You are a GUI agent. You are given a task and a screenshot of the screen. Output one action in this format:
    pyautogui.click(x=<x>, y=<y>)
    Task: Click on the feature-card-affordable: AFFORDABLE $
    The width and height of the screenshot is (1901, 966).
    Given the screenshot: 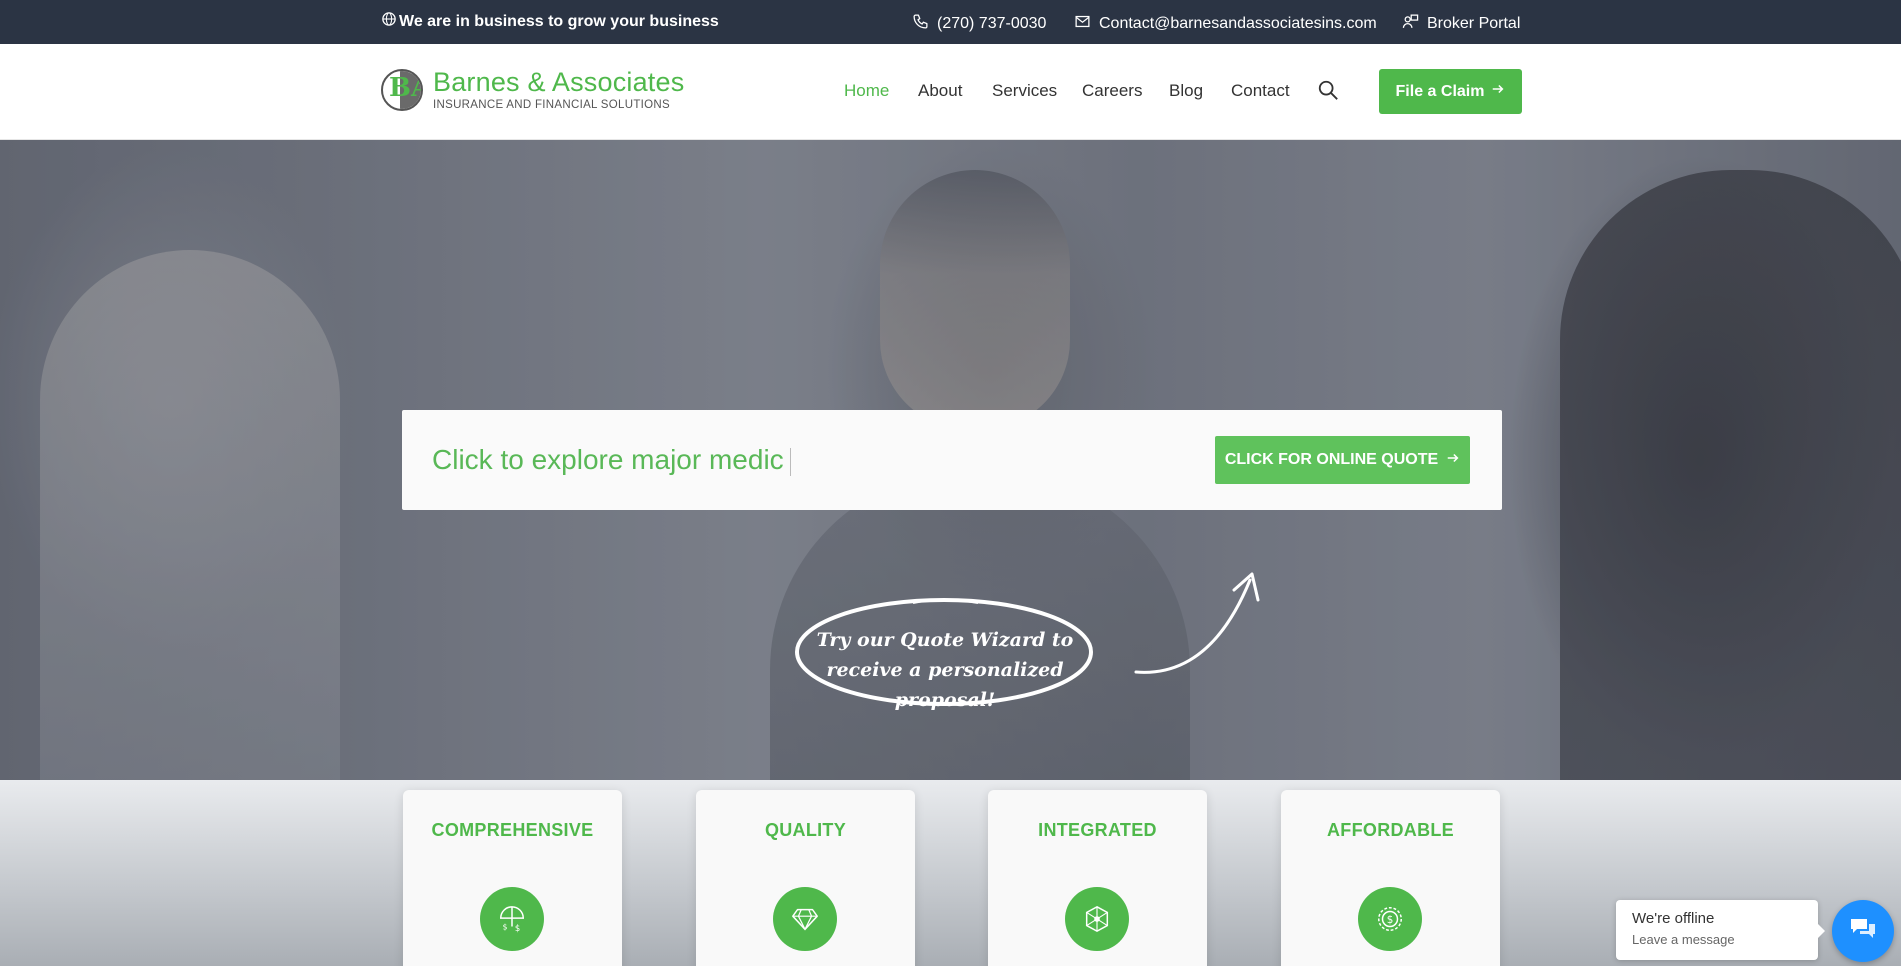 What is the action you would take?
    pyautogui.click(x=1390, y=878)
    